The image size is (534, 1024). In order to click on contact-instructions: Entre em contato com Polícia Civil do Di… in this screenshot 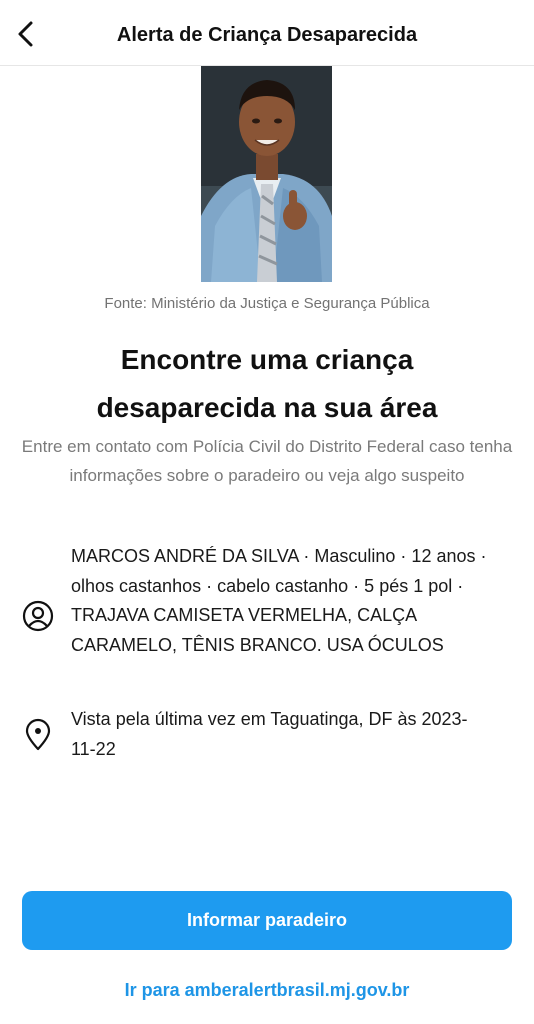, I will do `click(267, 461)`.